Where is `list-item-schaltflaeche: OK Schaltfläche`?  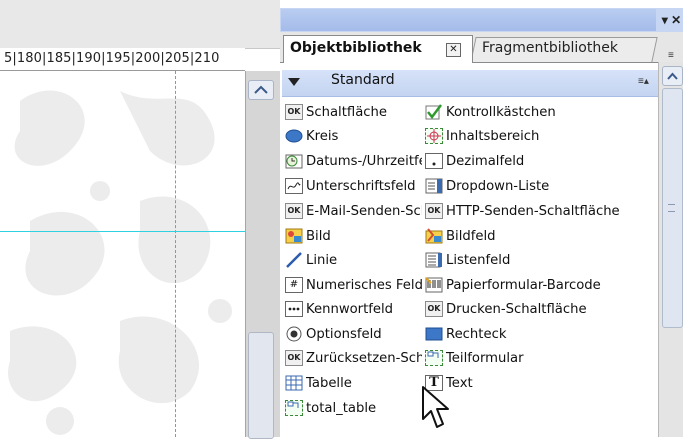
list-item-schaltflaeche: OK Schaltfläche is located at coordinates (353, 112).